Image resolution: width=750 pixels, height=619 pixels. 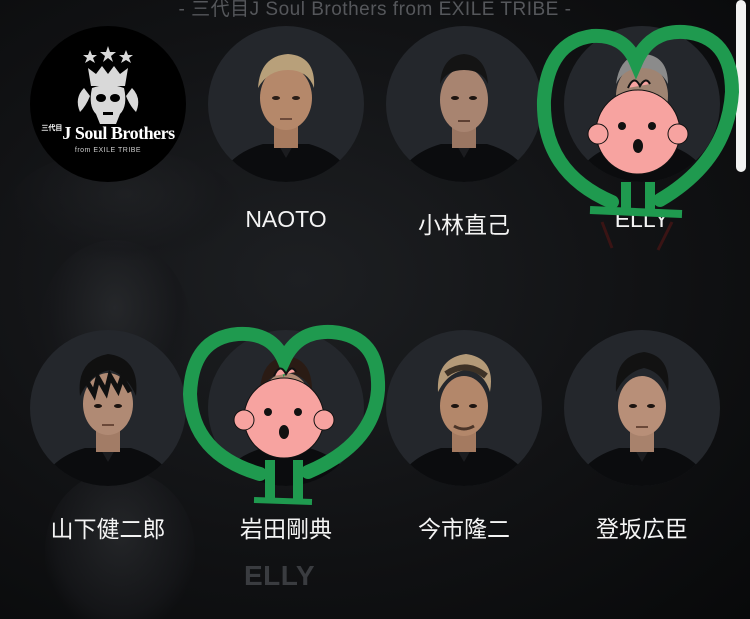 I want to click on member-name: 岩田剛典, so click(x=286, y=529).